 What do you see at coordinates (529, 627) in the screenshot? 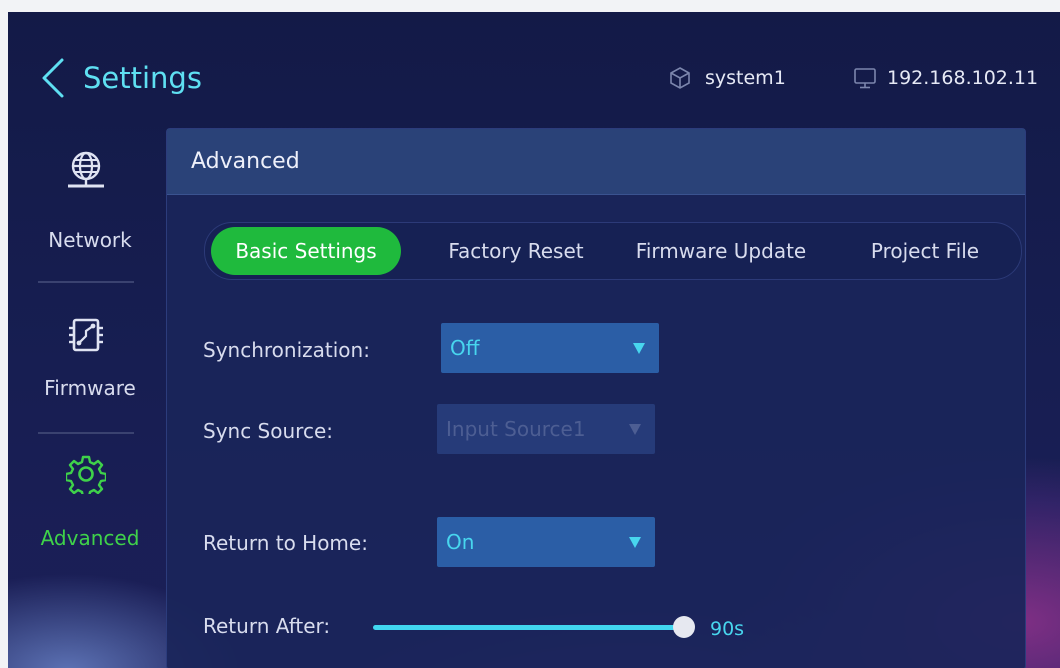
I see `return-after-slider-track` at bounding box center [529, 627].